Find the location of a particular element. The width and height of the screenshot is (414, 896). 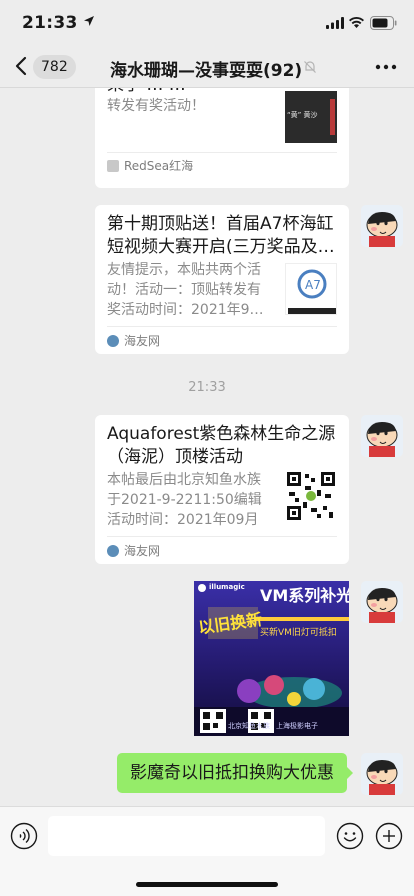

bubble-tail is located at coordinates (350, 773).